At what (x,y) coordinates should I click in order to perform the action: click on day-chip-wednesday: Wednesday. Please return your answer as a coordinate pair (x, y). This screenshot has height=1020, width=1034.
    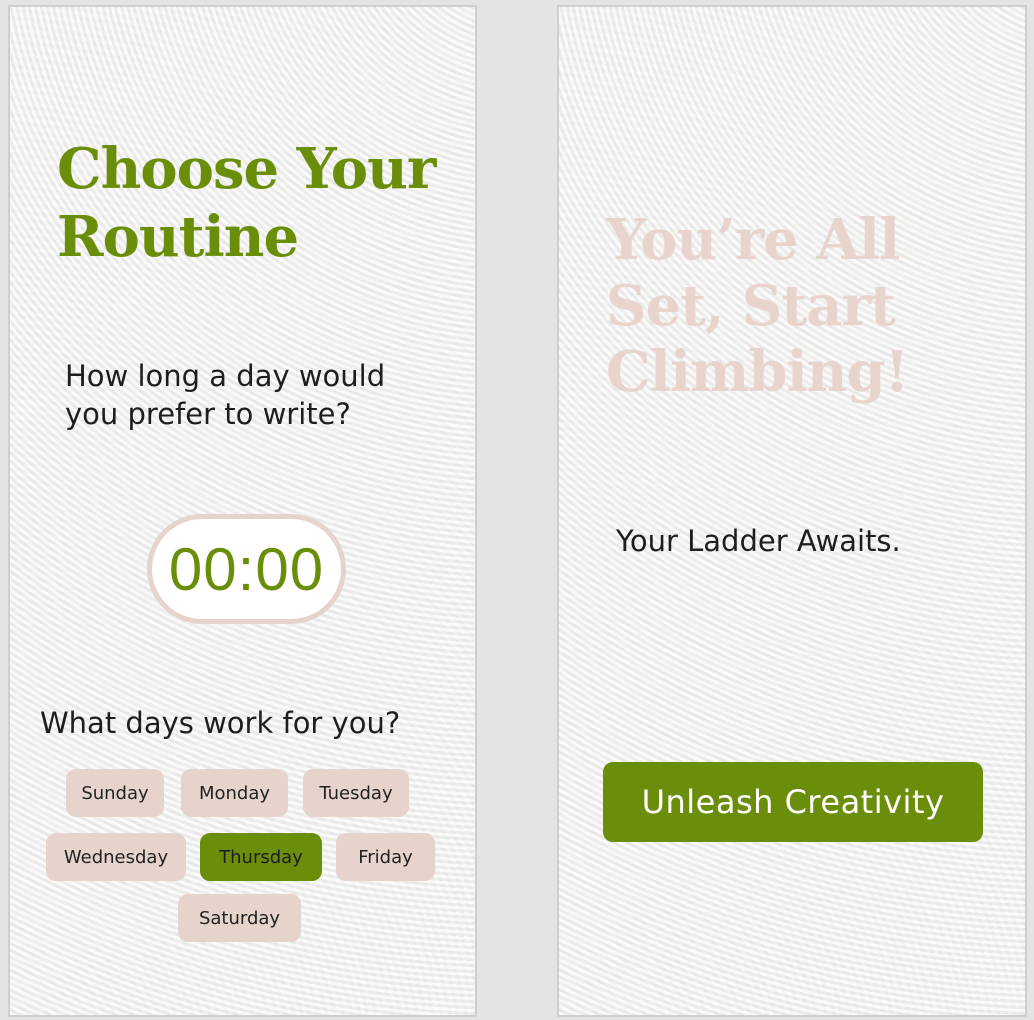
    Looking at the image, I should click on (116, 857).